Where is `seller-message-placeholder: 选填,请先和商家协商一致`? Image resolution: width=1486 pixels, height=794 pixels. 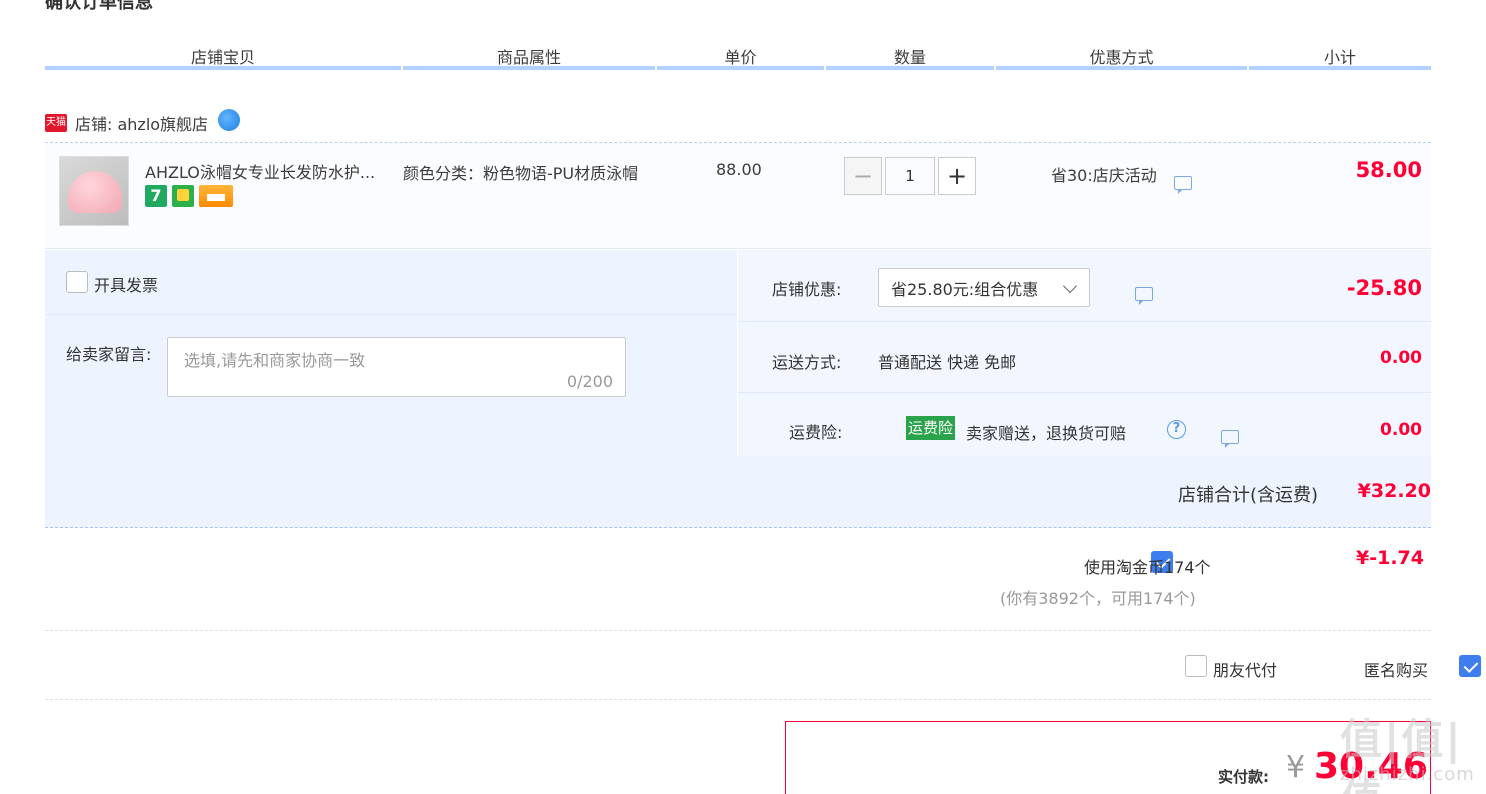 seller-message-placeholder: 选填,请先和商家协商一致 is located at coordinates (275, 360).